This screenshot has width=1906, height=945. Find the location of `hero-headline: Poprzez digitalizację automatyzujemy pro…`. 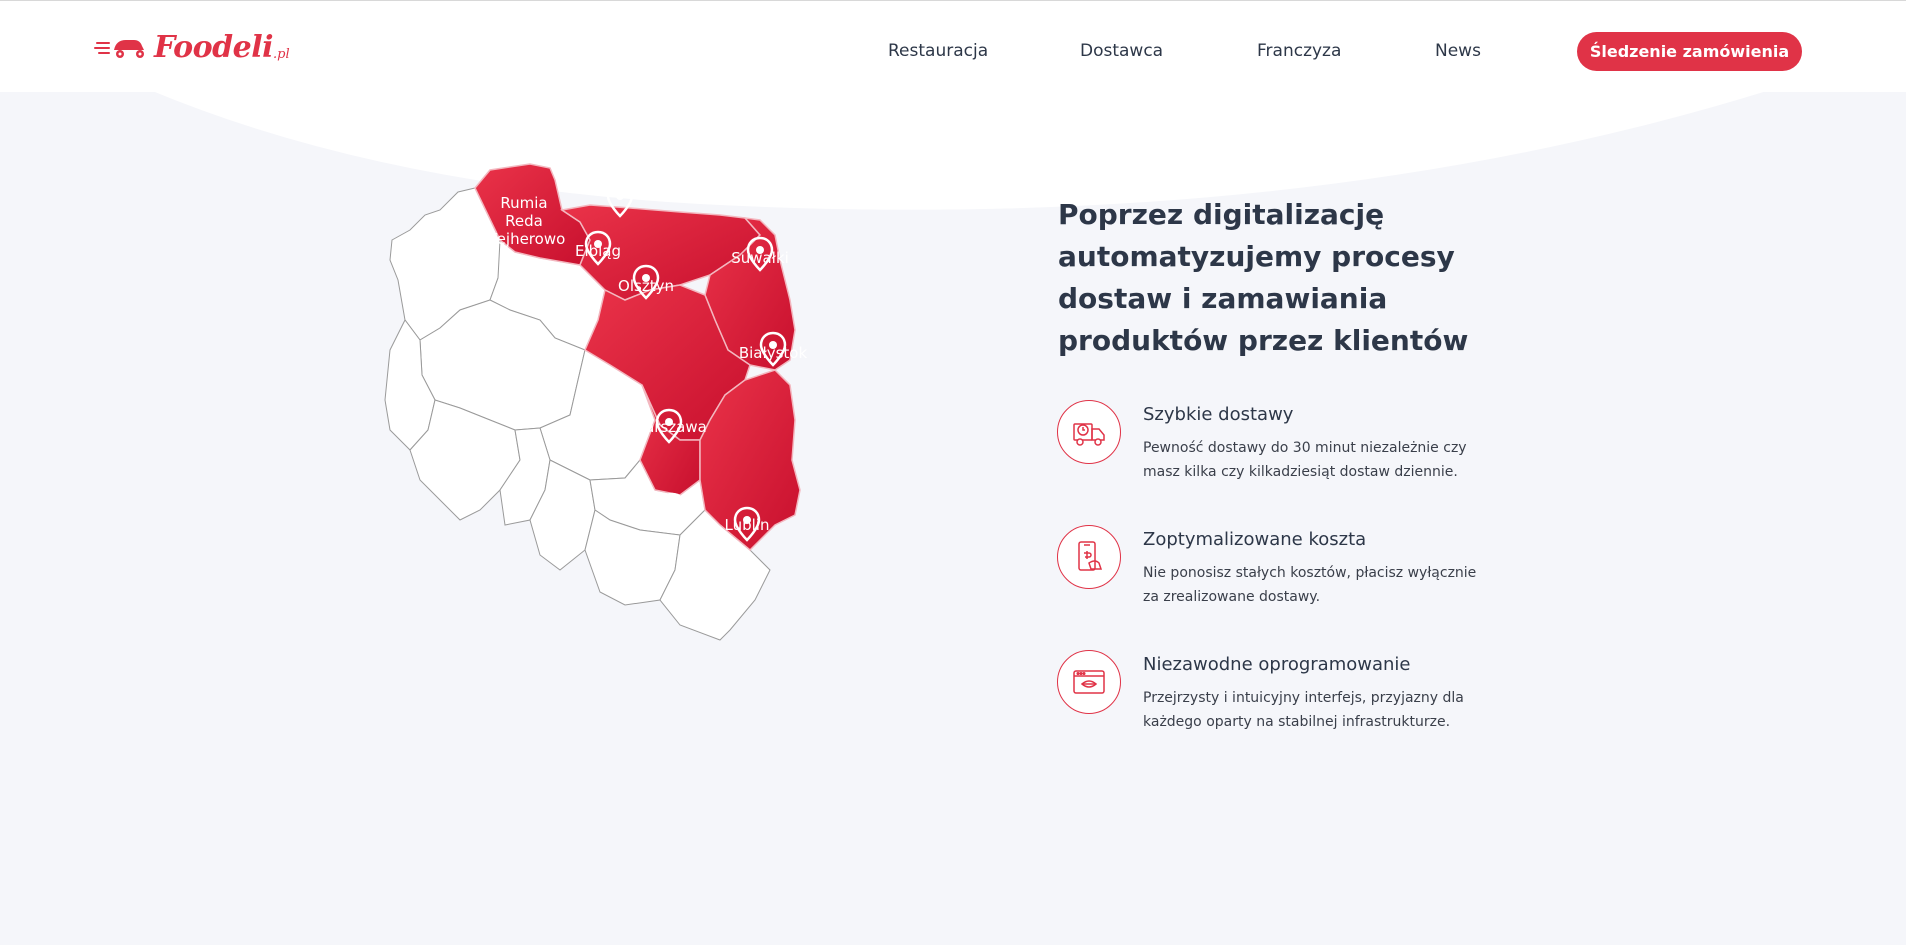

hero-headline: Poprzez digitalizację automatyzujemy pro… is located at coordinates (1278, 278).